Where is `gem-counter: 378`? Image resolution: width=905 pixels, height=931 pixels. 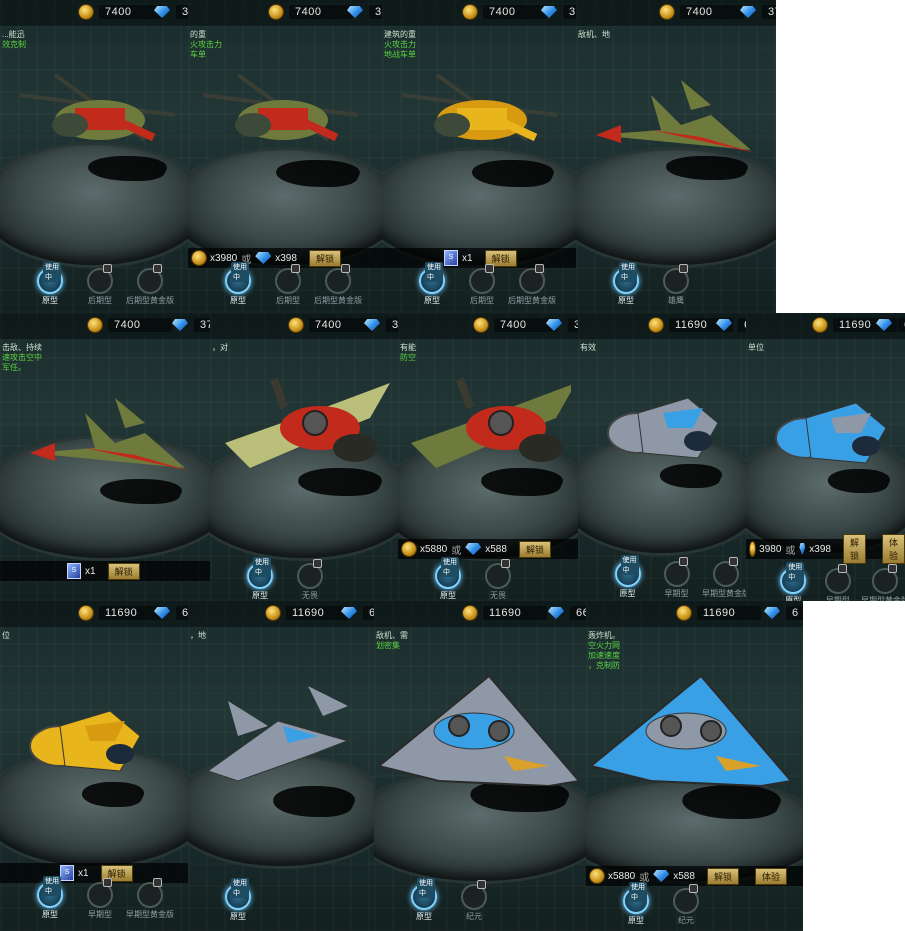 gem-counter: 378 is located at coordinates (562, 325).